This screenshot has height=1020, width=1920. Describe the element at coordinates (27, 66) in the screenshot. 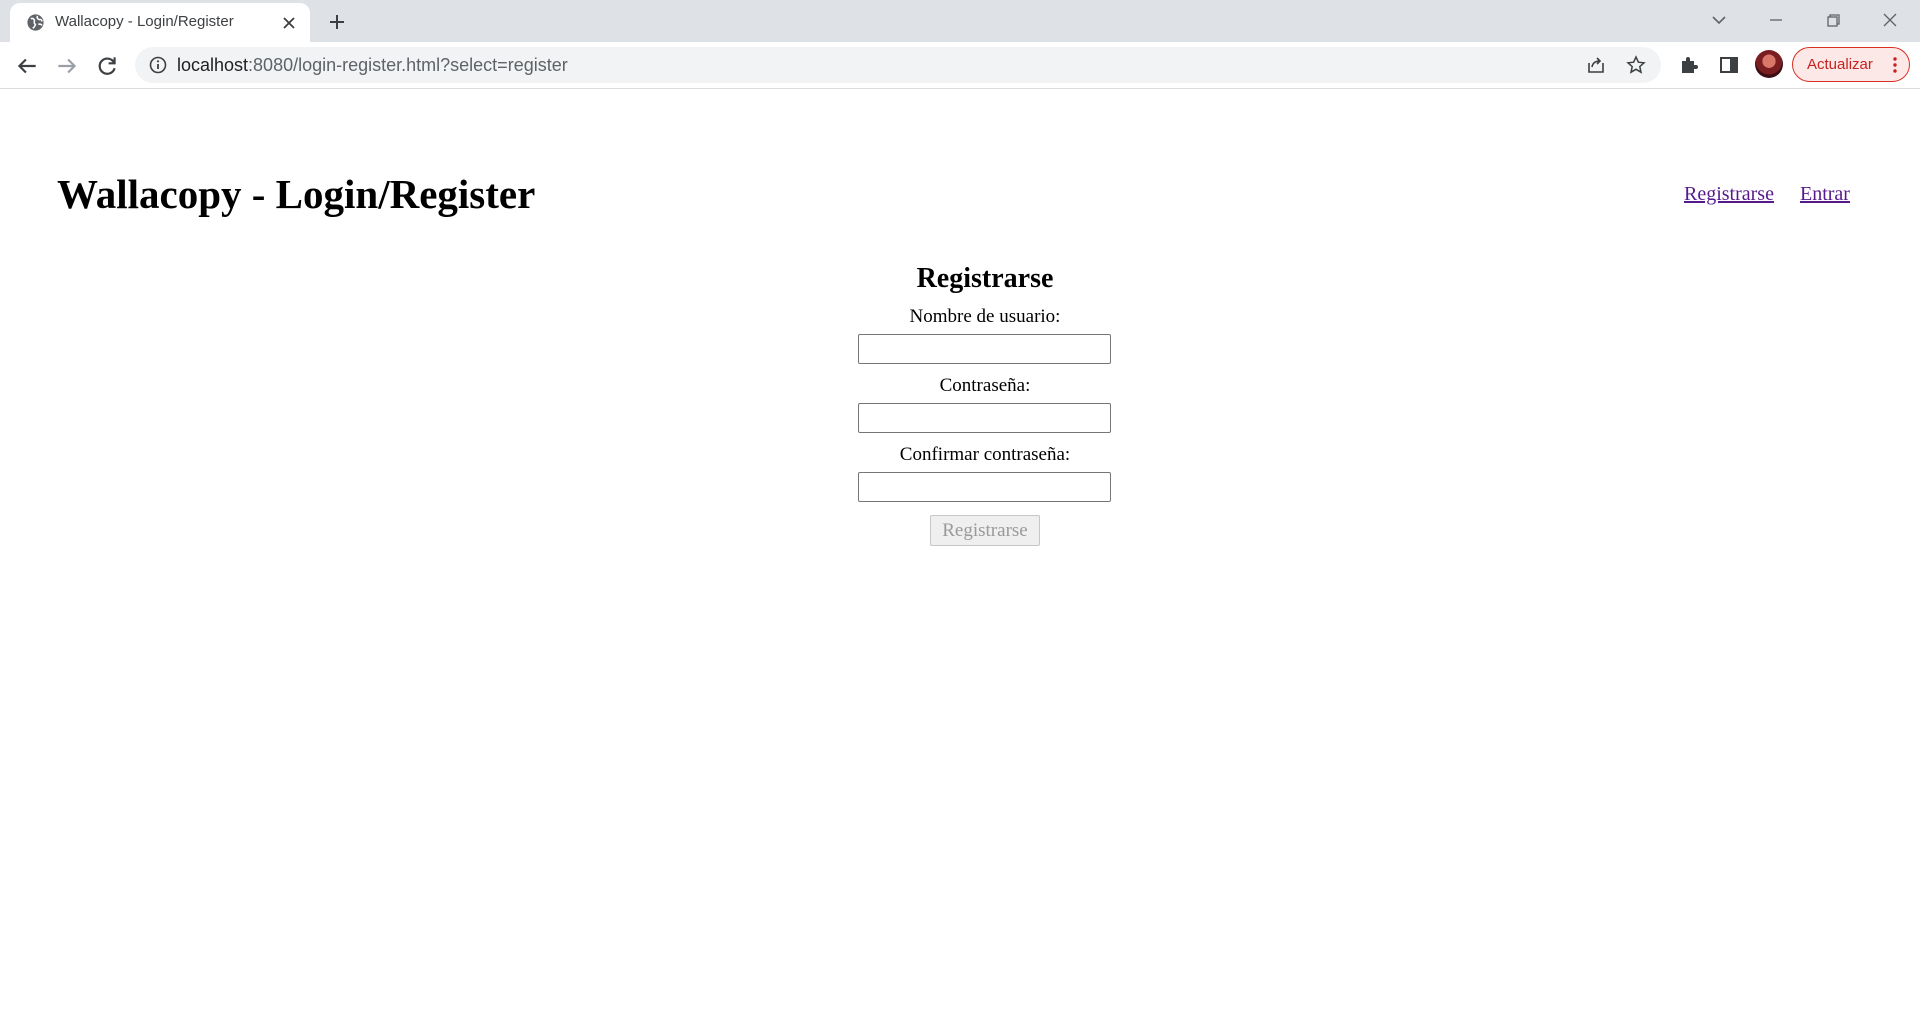

I see `back-arrow-icon` at that location.